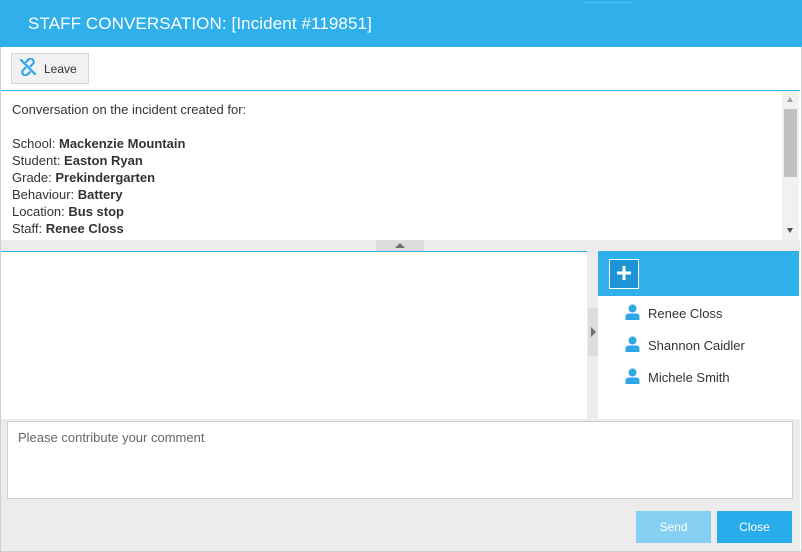  What do you see at coordinates (391, 143) in the screenshot?
I see `incident-school: School: Mackenzie Mountain` at bounding box center [391, 143].